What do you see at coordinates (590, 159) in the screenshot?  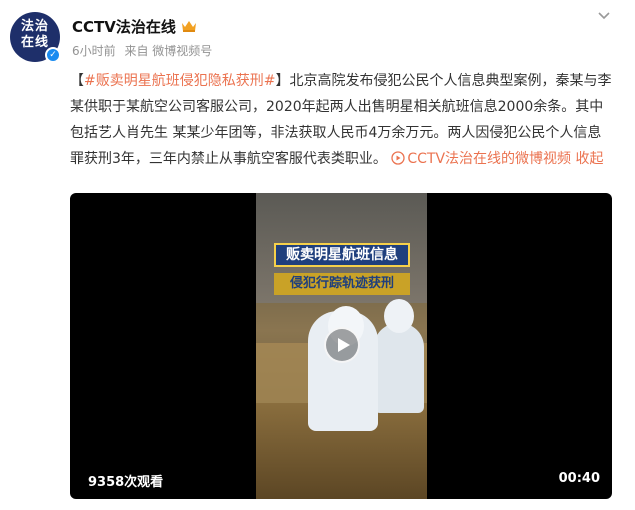 I see `collapse-link: 收起` at bounding box center [590, 159].